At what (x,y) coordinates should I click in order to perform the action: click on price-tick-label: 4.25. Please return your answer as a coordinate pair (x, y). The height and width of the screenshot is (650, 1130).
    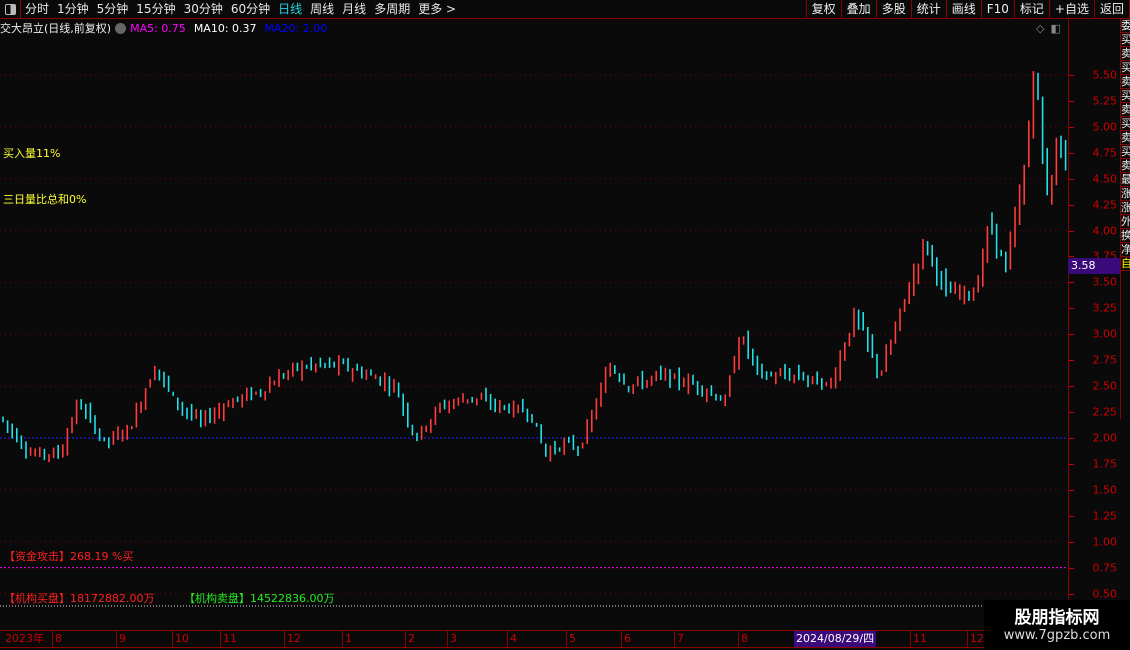
    Looking at the image, I should click on (1105, 205).